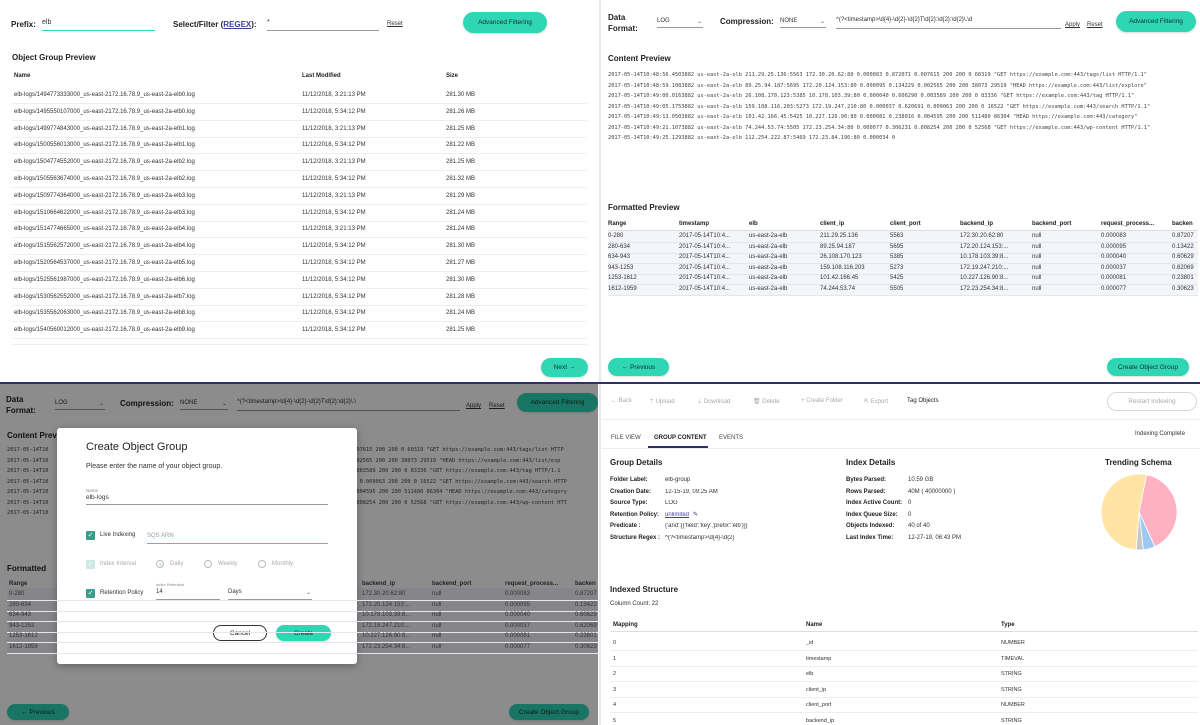 This screenshot has width=1200, height=725. Describe the element at coordinates (564, 367) in the screenshot. I see `next-button: Next →` at that location.